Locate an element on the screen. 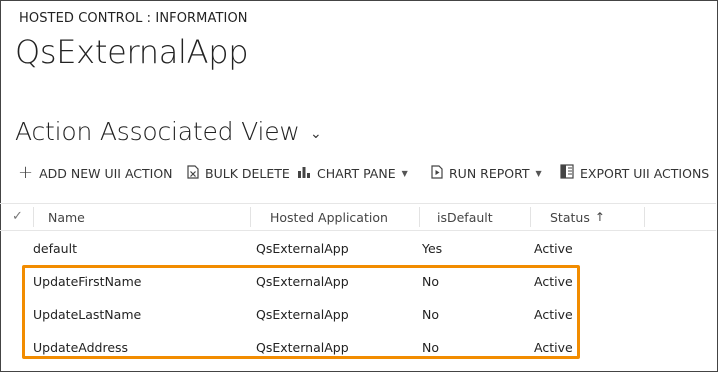 The image size is (718, 372). report-icon is located at coordinates (437, 173).